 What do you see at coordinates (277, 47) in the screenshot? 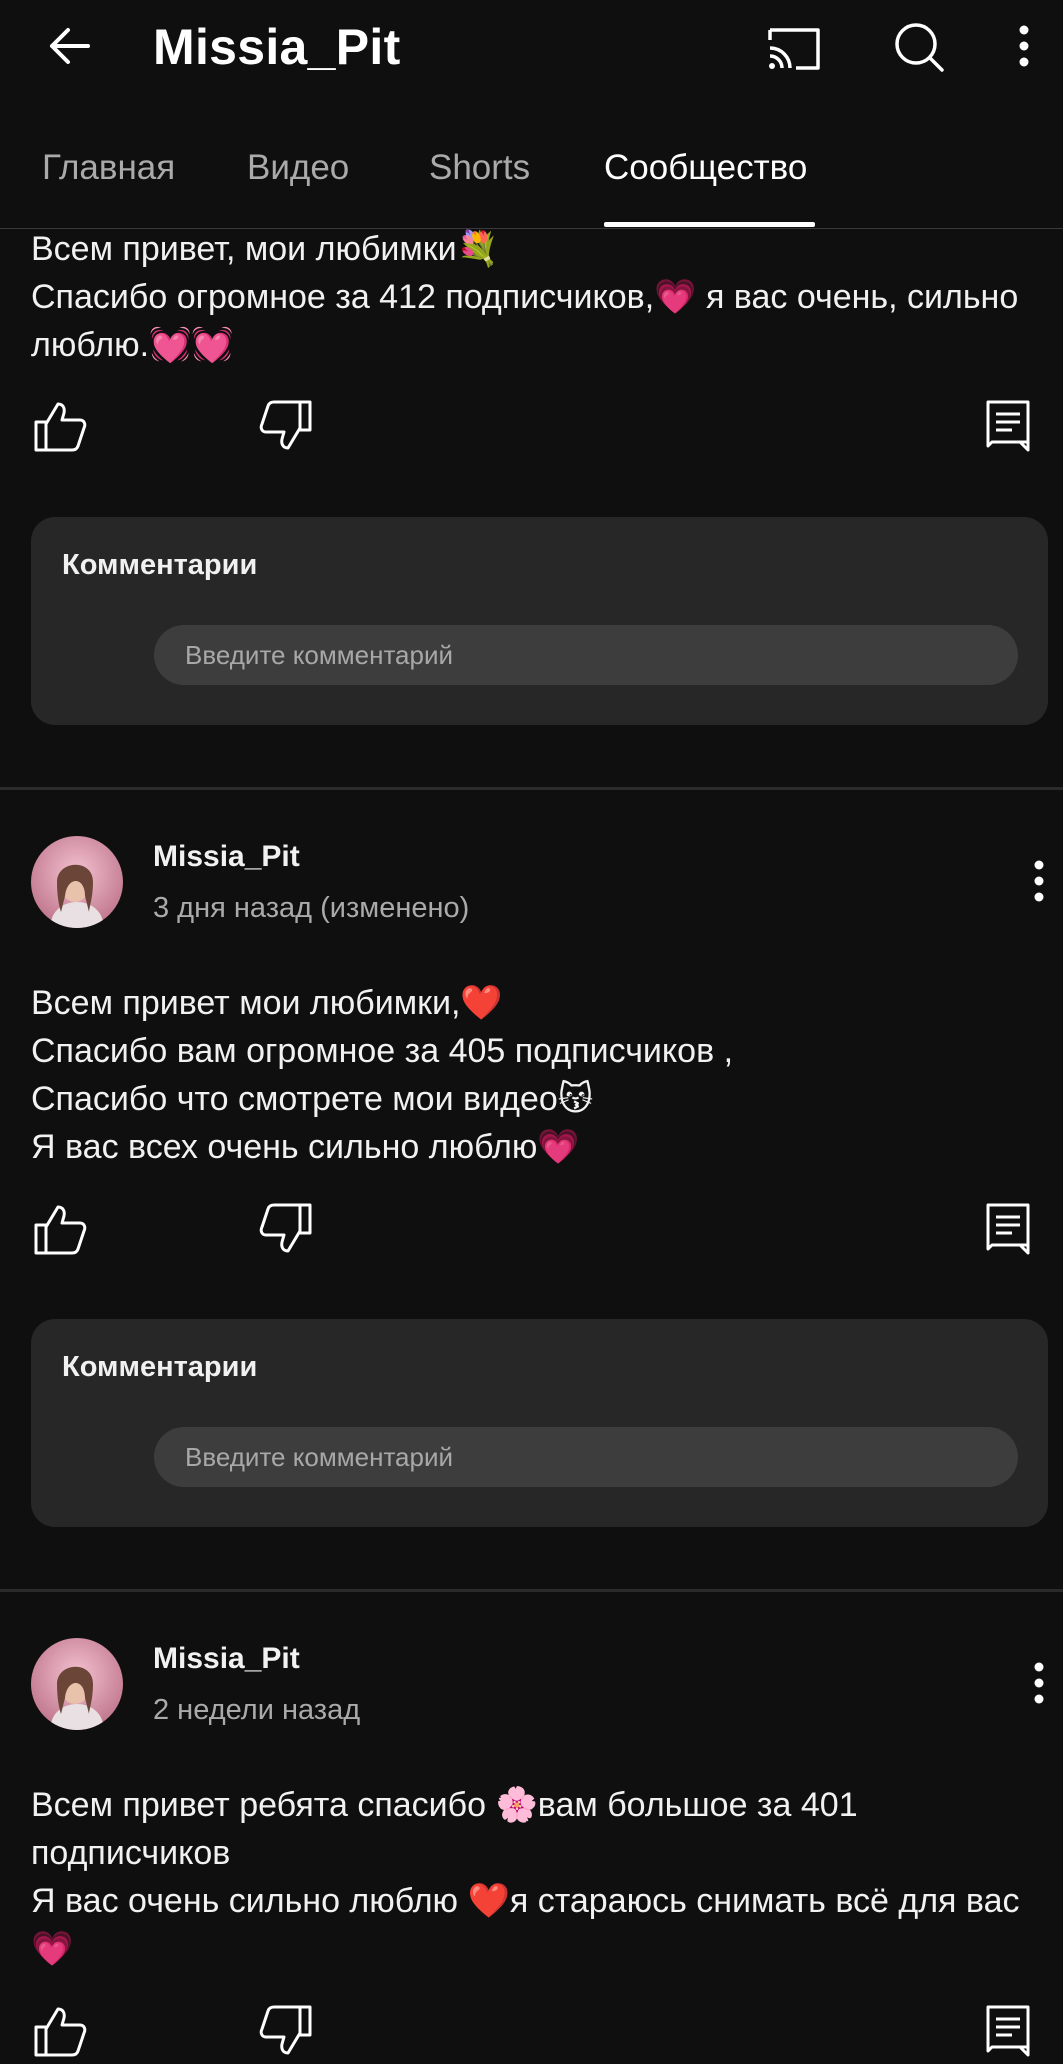
I see `channel-title: Missia_Pit` at bounding box center [277, 47].